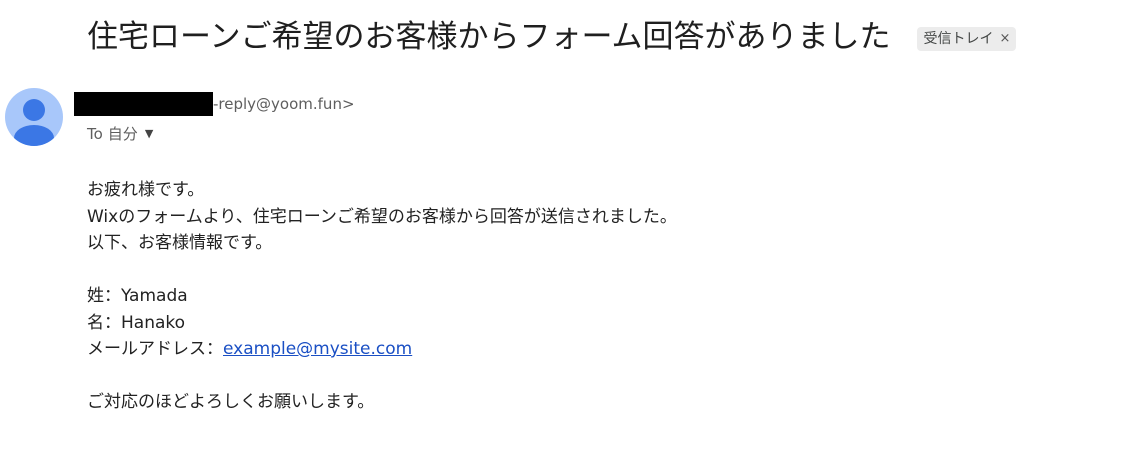 This screenshot has width=1124, height=465. Describe the element at coordinates (143, 104) in the screenshot. I see `redacted-sender-name` at that location.